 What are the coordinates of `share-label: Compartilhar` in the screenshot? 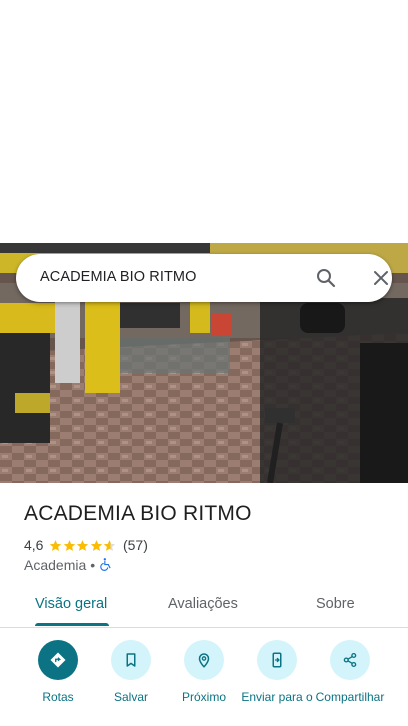 It's located at (350, 697).